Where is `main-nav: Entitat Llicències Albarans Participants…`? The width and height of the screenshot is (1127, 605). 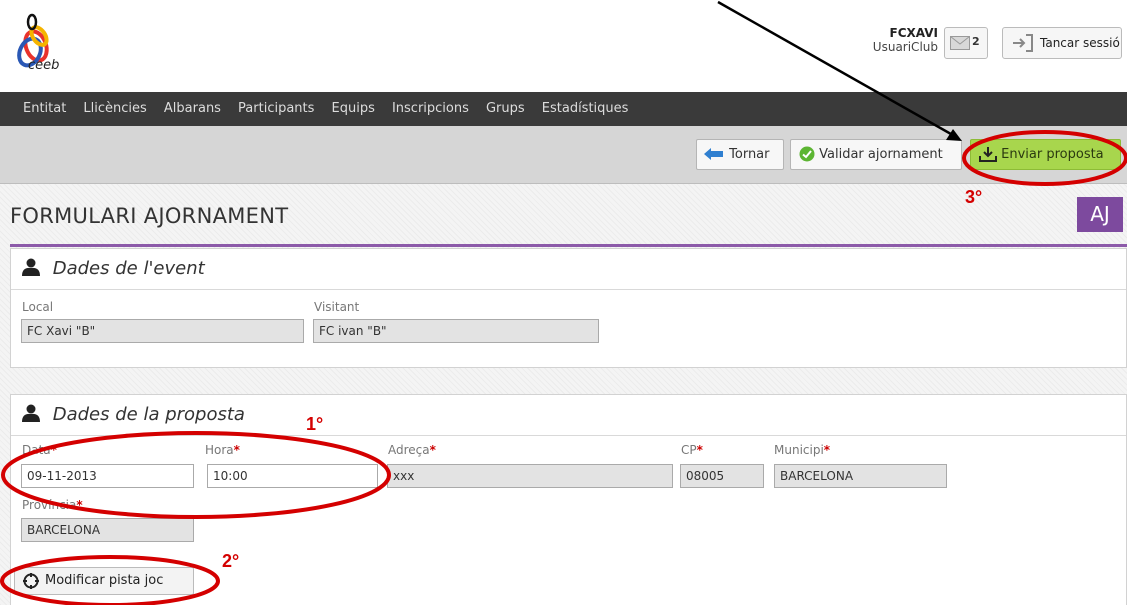
main-nav: Entitat Llicències Albarans Participants… is located at coordinates (563, 109).